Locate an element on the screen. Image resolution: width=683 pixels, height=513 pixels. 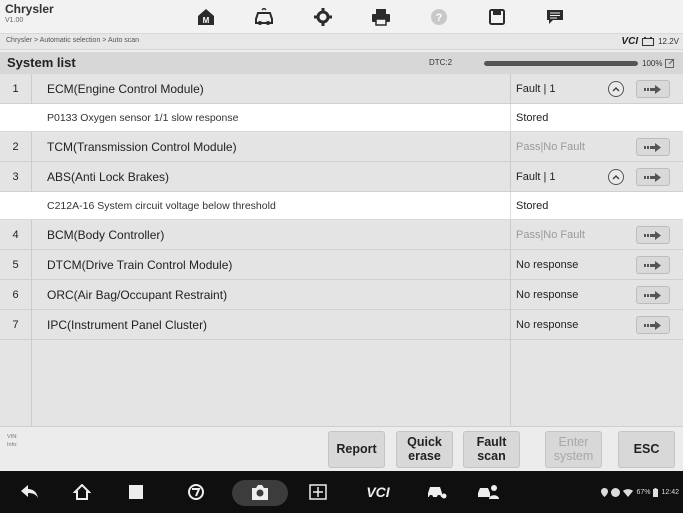
quick-erase-button: Quick erase is located at coordinates (424, 449).